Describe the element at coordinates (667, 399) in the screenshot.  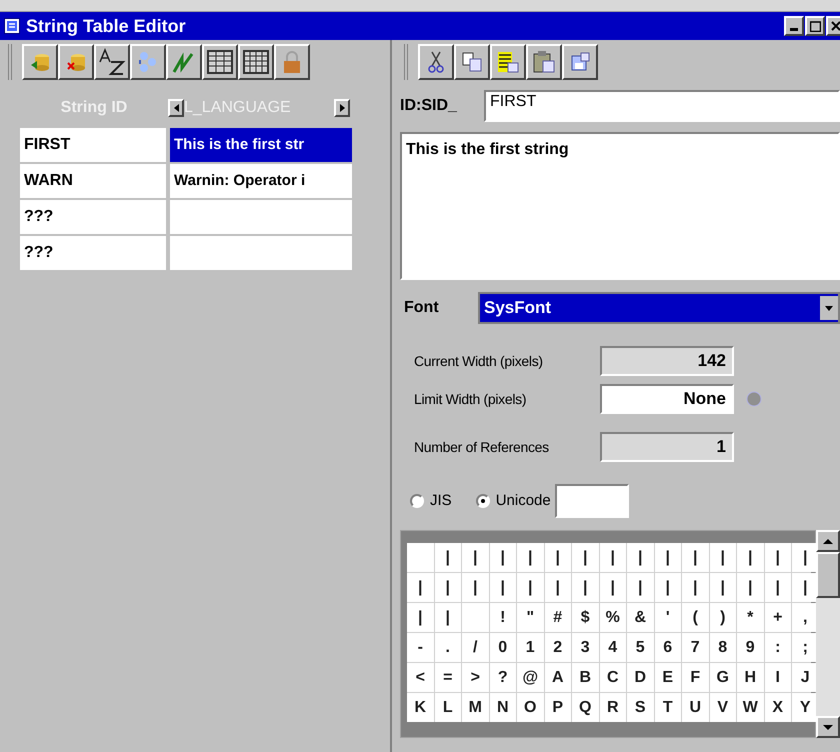
I see `value-field: None` at that location.